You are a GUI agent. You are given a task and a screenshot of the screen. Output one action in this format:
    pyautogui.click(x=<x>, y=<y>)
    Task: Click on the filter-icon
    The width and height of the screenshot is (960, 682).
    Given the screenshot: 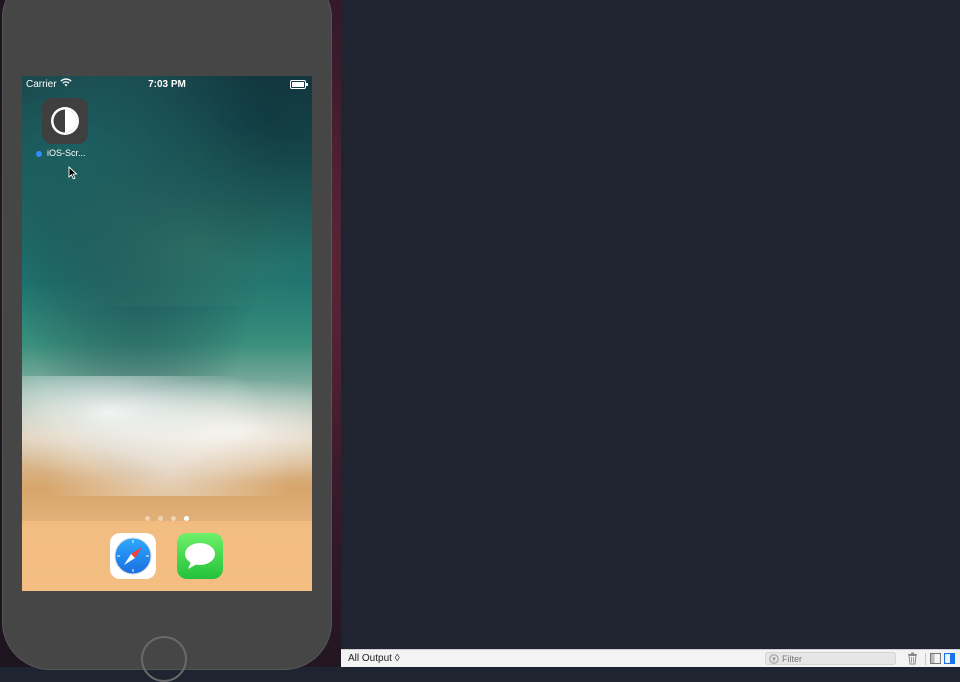 What is the action you would take?
    pyautogui.click(x=774, y=660)
    